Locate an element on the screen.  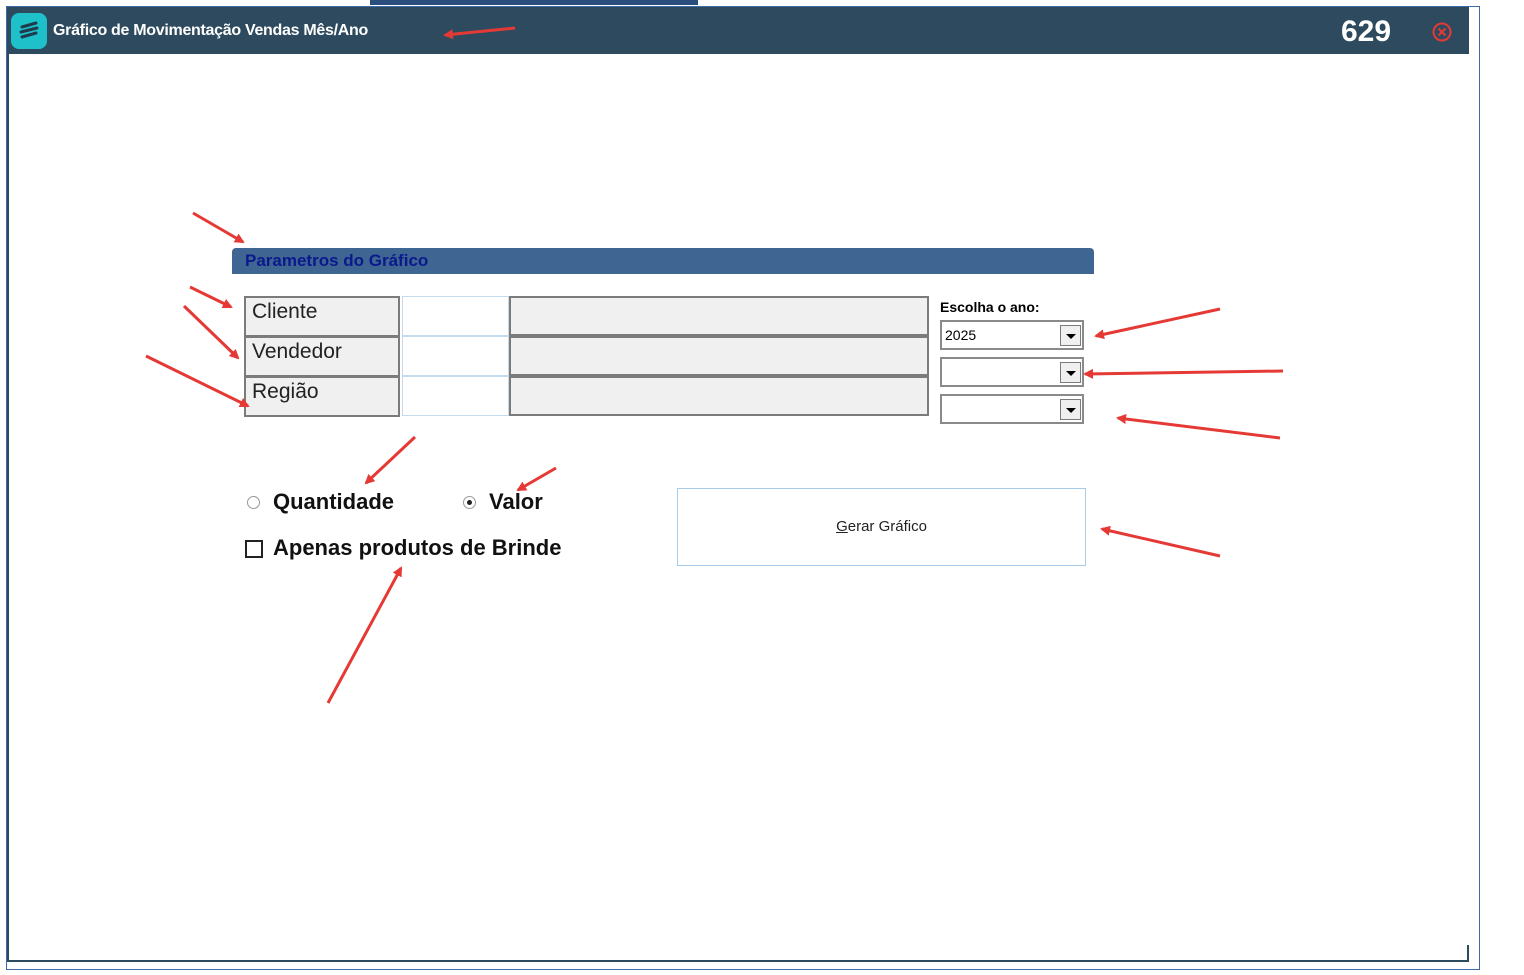
arrow-year is located at coordinates (1157, 323).